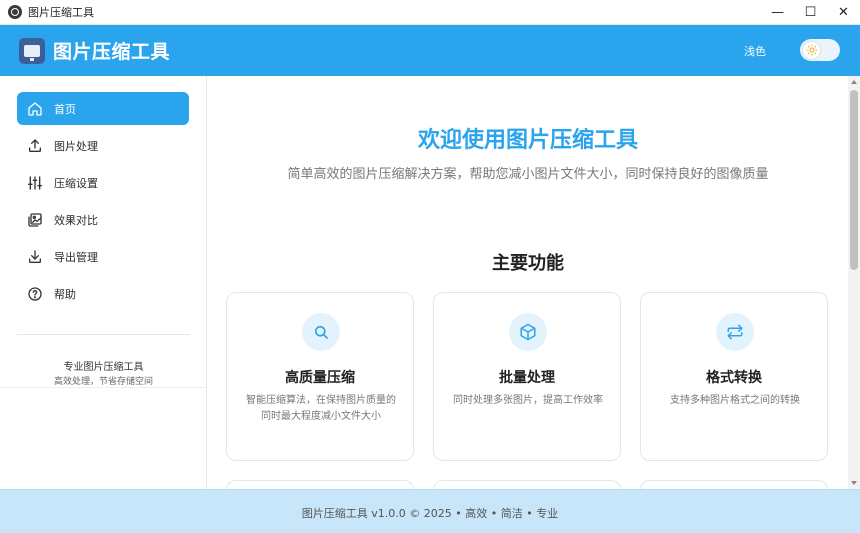 The width and height of the screenshot is (860, 533). I want to click on sidebar-item-export: 导出管理, so click(103, 256).